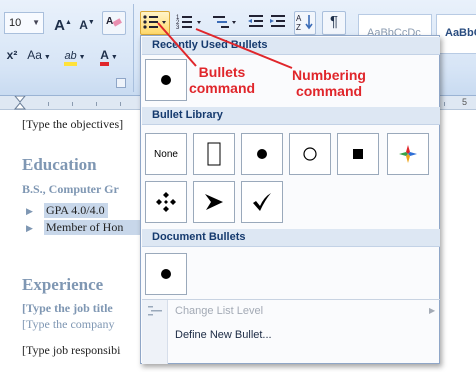 The height and width of the screenshot is (372, 476). Describe the element at coordinates (222, 80) in the screenshot. I see `bullets-command-callout: Bullets command` at that location.